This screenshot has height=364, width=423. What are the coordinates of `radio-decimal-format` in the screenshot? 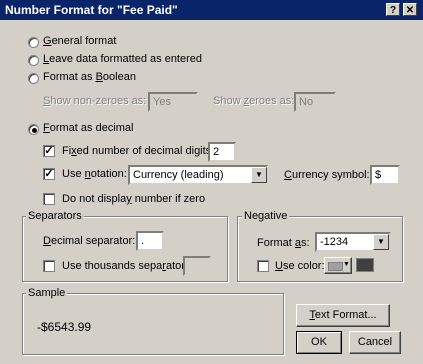 It's located at (33, 129).